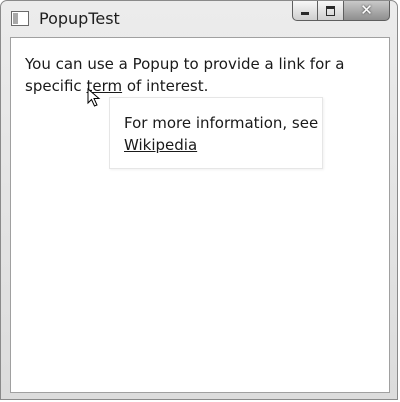 This screenshot has height=402, width=400. Describe the element at coordinates (20, 18) in the screenshot. I see `window-app-icon` at that location.